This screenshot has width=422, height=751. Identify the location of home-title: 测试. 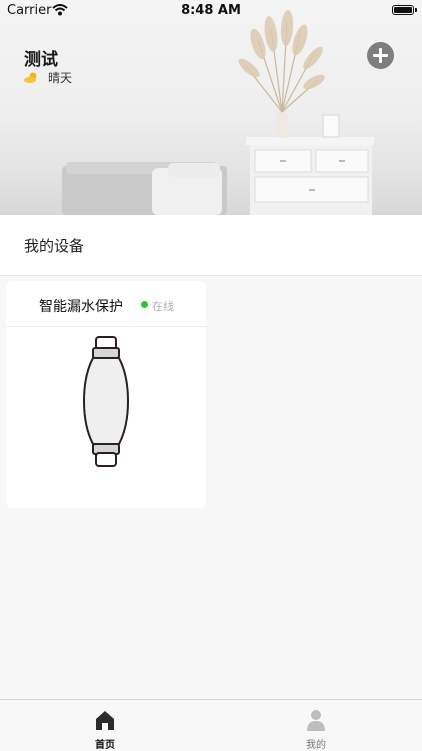
(41, 57).